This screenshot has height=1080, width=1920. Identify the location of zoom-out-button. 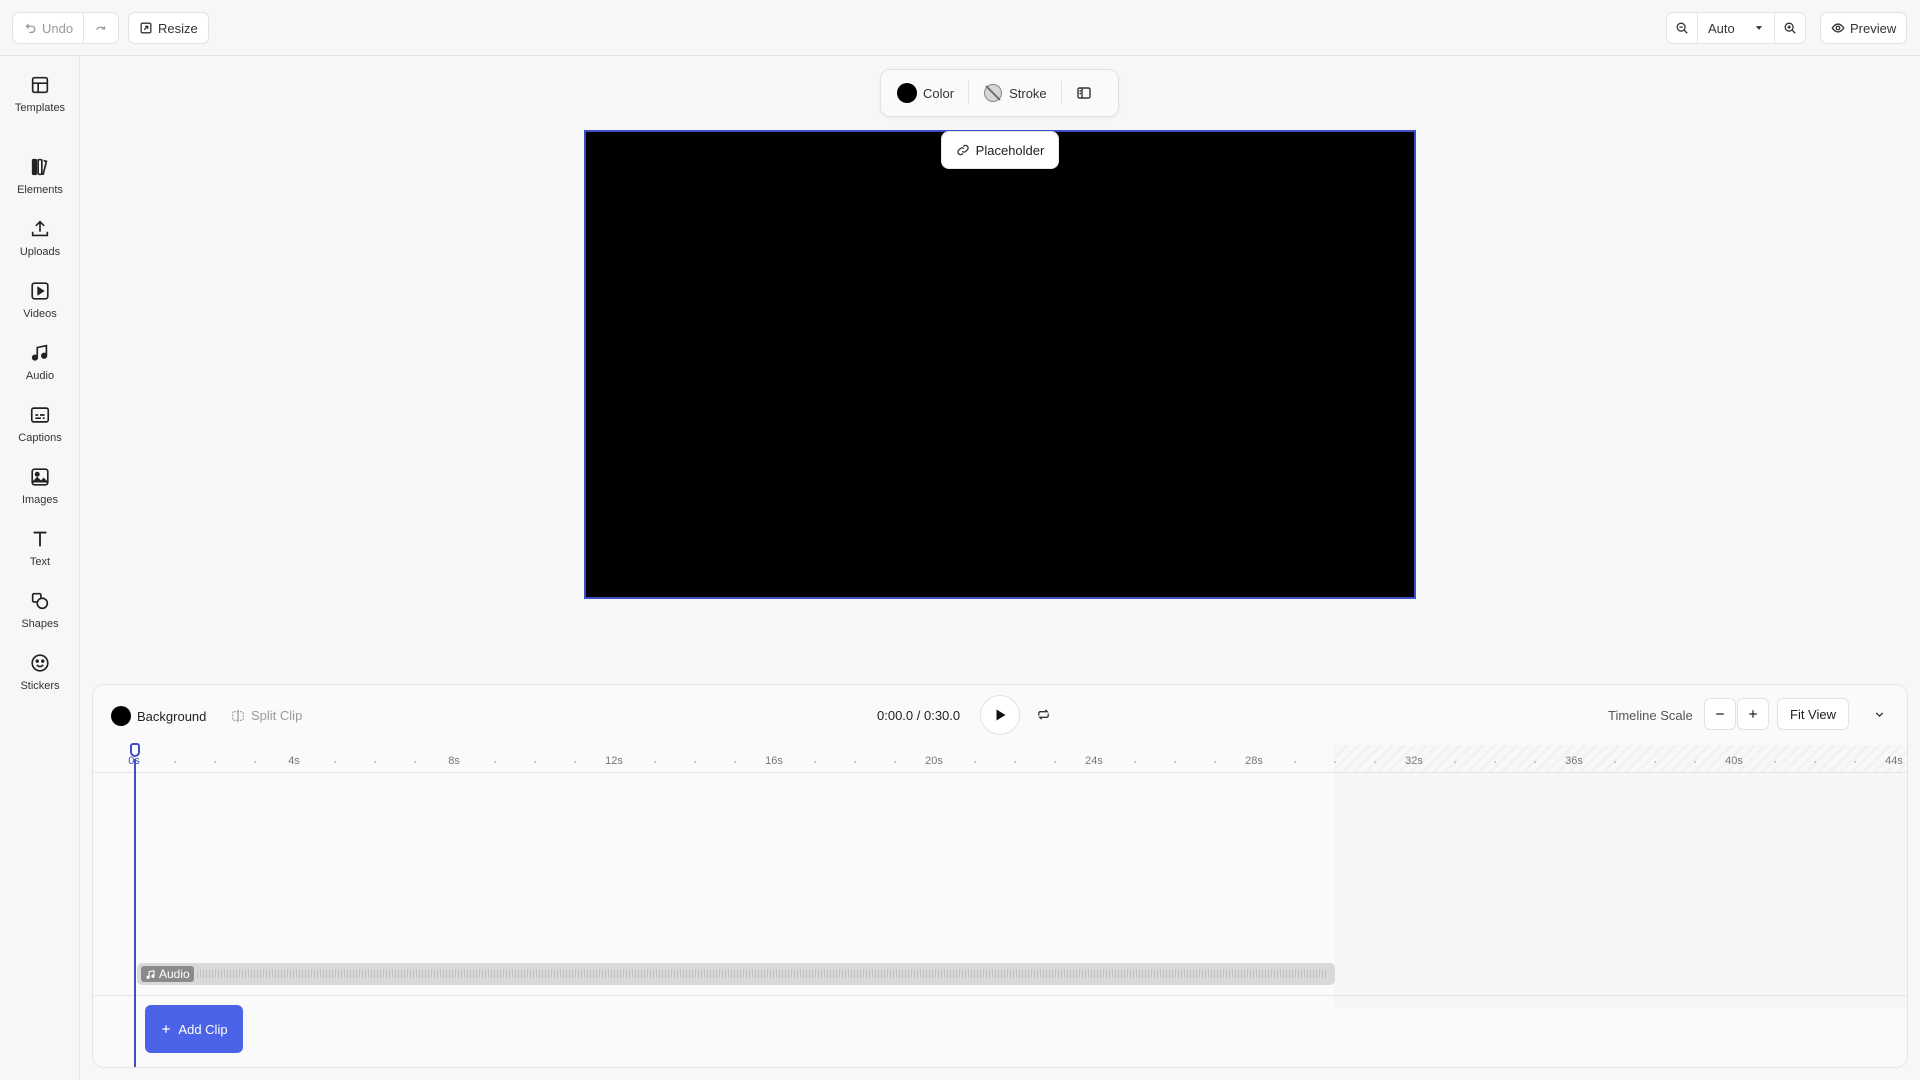
(1682, 28).